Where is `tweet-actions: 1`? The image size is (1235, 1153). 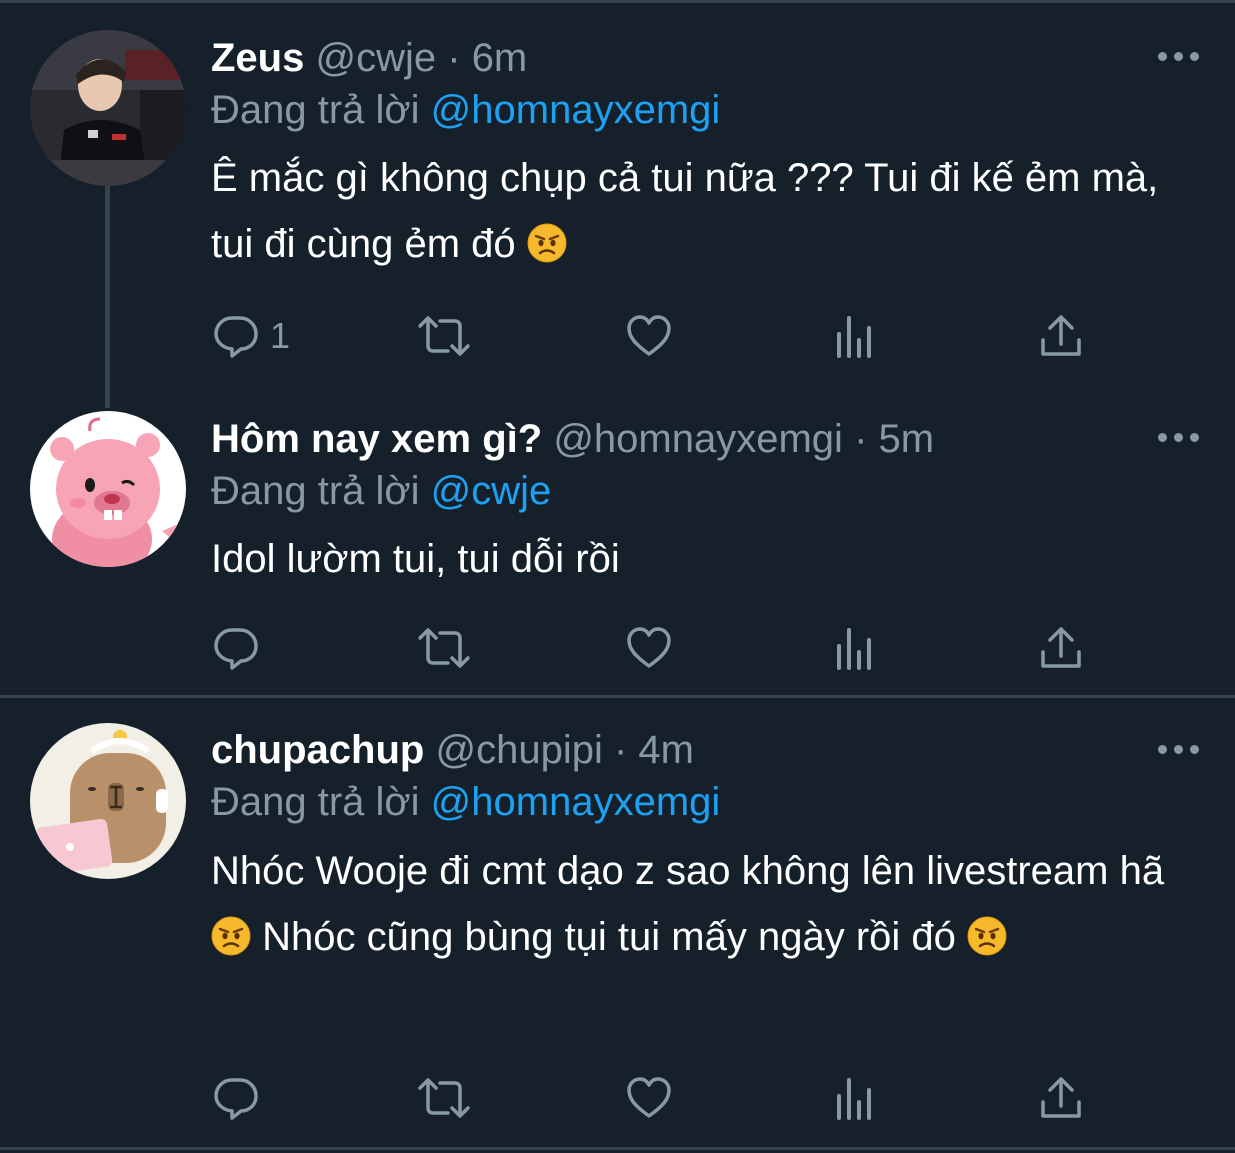
tweet-actions: 1 is located at coordinates (617, 336).